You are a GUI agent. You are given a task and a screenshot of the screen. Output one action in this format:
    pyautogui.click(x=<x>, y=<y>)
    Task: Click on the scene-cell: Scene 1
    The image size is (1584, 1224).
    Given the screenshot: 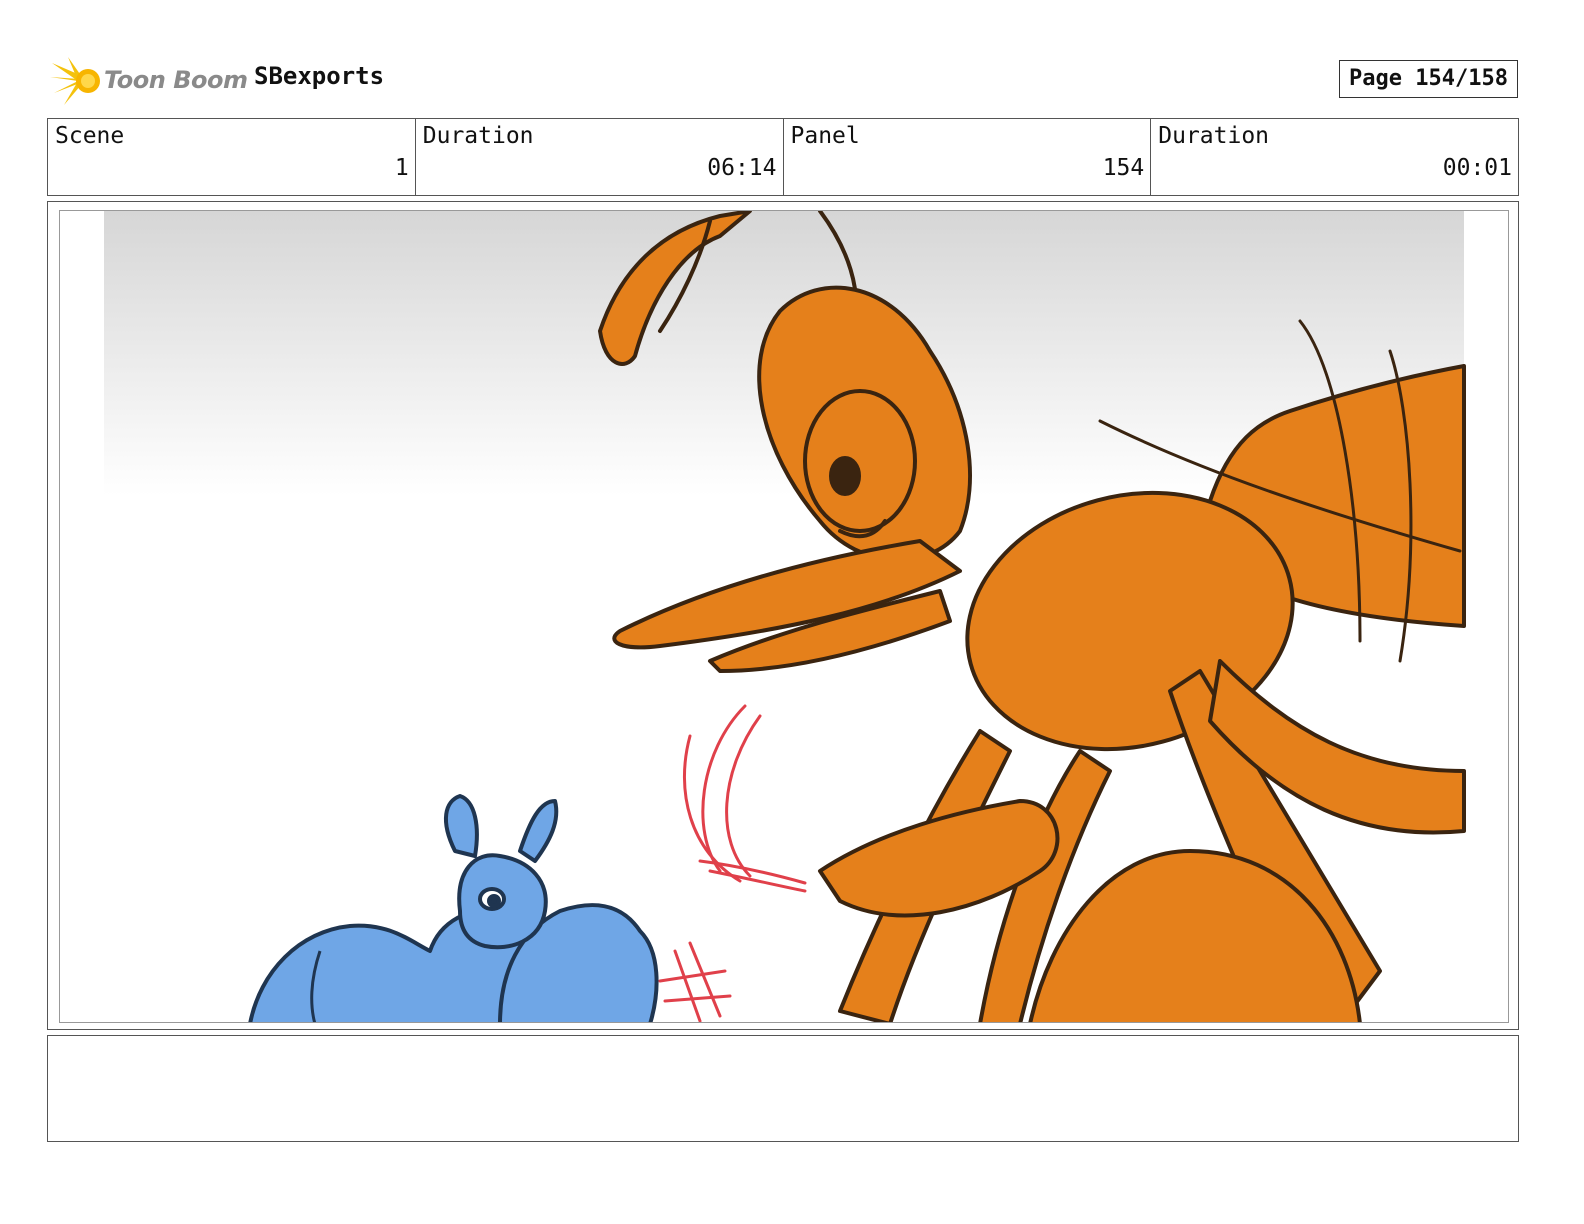 What is the action you would take?
    pyautogui.click(x=232, y=157)
    